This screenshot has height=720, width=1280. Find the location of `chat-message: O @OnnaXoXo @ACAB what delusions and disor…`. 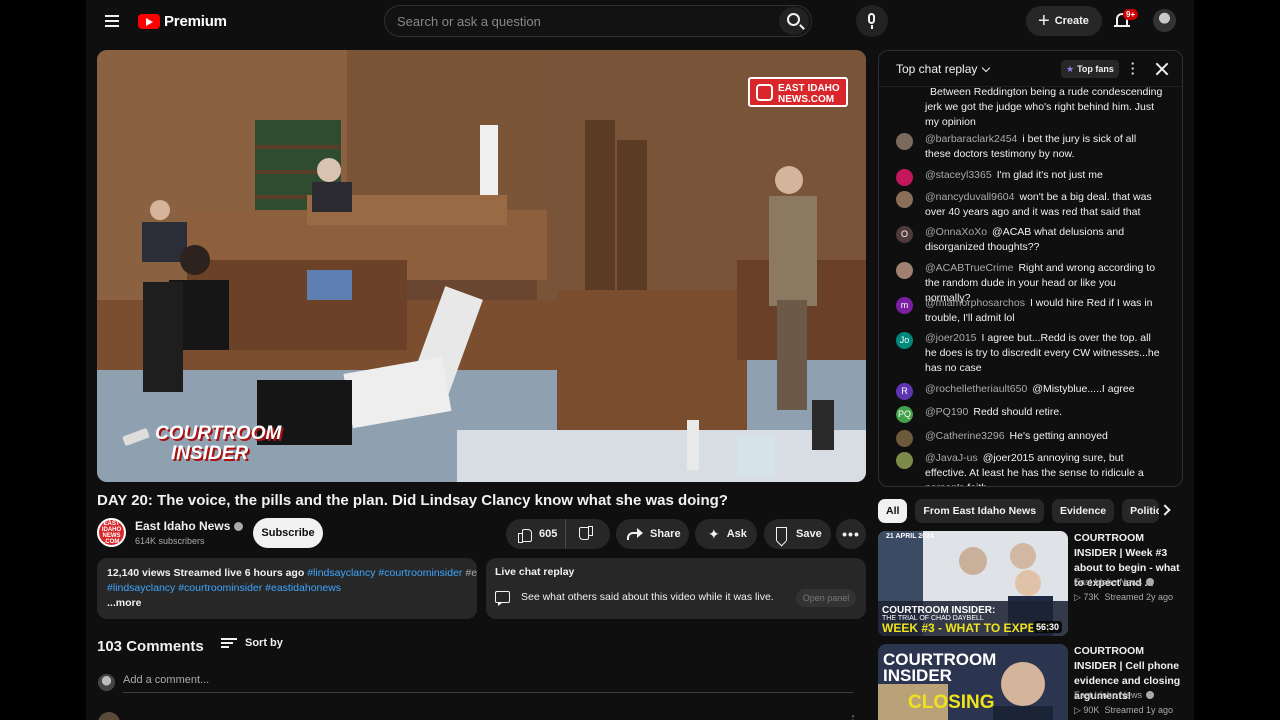

chat-message: O @OnnaXoXo @ACAB what delusions and disor… is located at coordinates (1036, 240).